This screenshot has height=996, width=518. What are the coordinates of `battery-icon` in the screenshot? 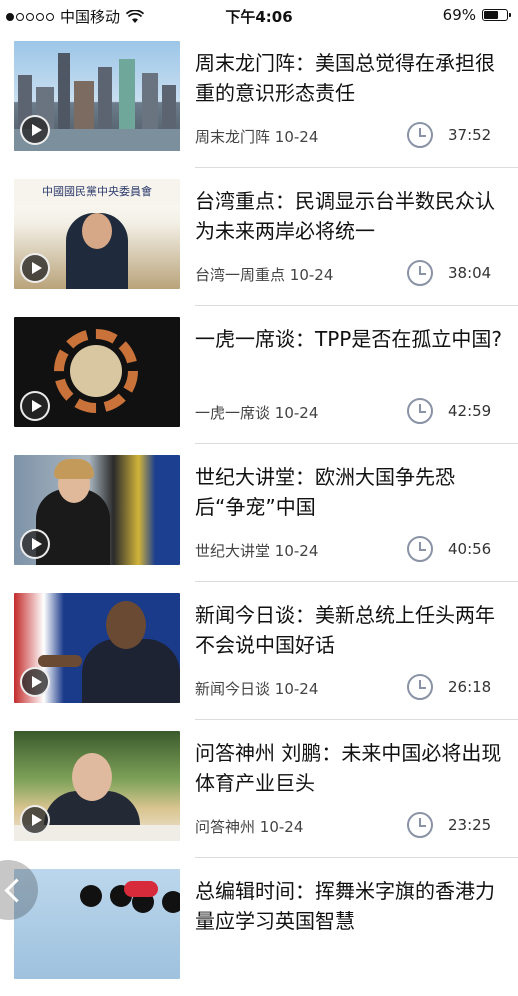 It's located at (496, 15).